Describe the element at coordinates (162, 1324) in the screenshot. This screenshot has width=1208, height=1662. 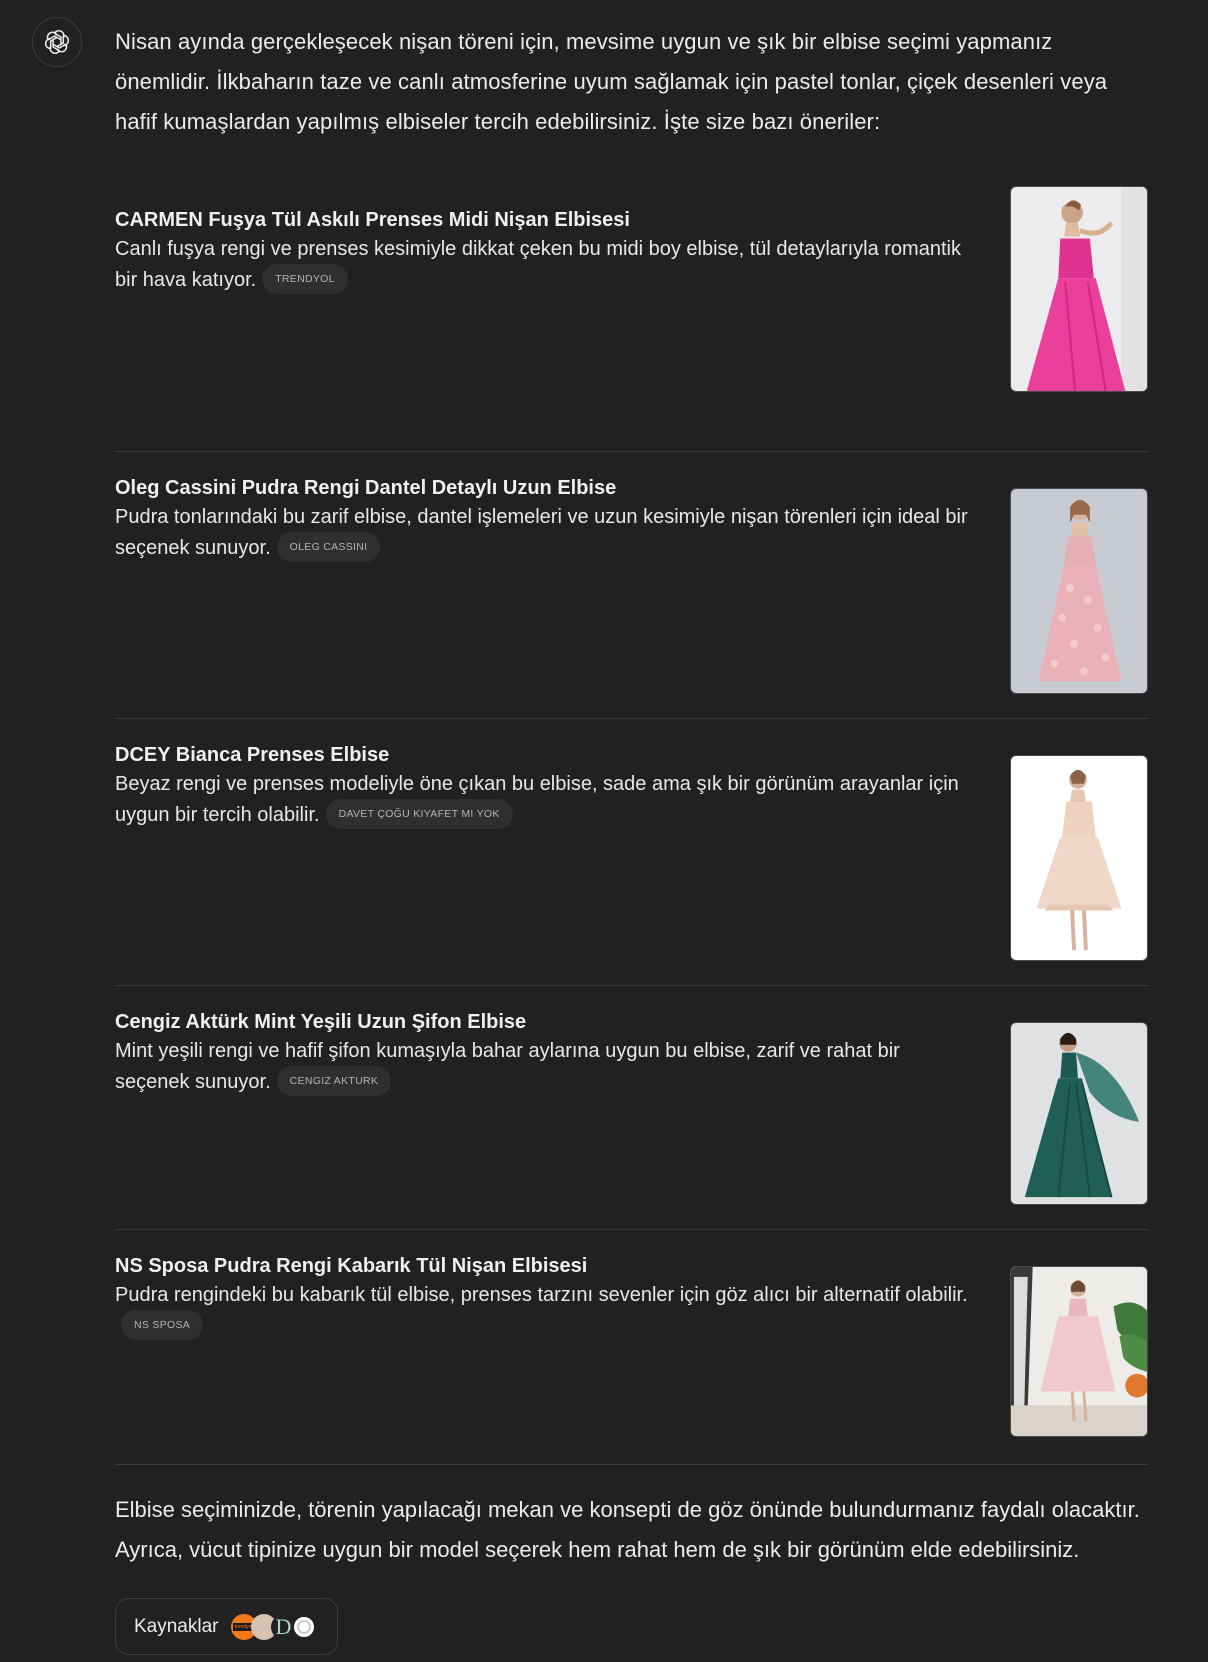
I see `source-pill: NS SPOSA` at that location.